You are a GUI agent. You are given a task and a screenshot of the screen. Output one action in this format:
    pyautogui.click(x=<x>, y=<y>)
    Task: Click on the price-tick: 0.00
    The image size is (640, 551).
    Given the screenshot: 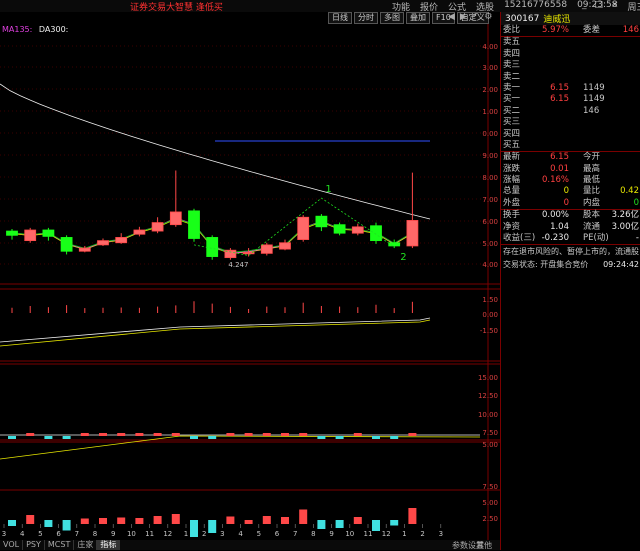 What is the action you would take?
    pyautogui.click(x=490, y=134)
    